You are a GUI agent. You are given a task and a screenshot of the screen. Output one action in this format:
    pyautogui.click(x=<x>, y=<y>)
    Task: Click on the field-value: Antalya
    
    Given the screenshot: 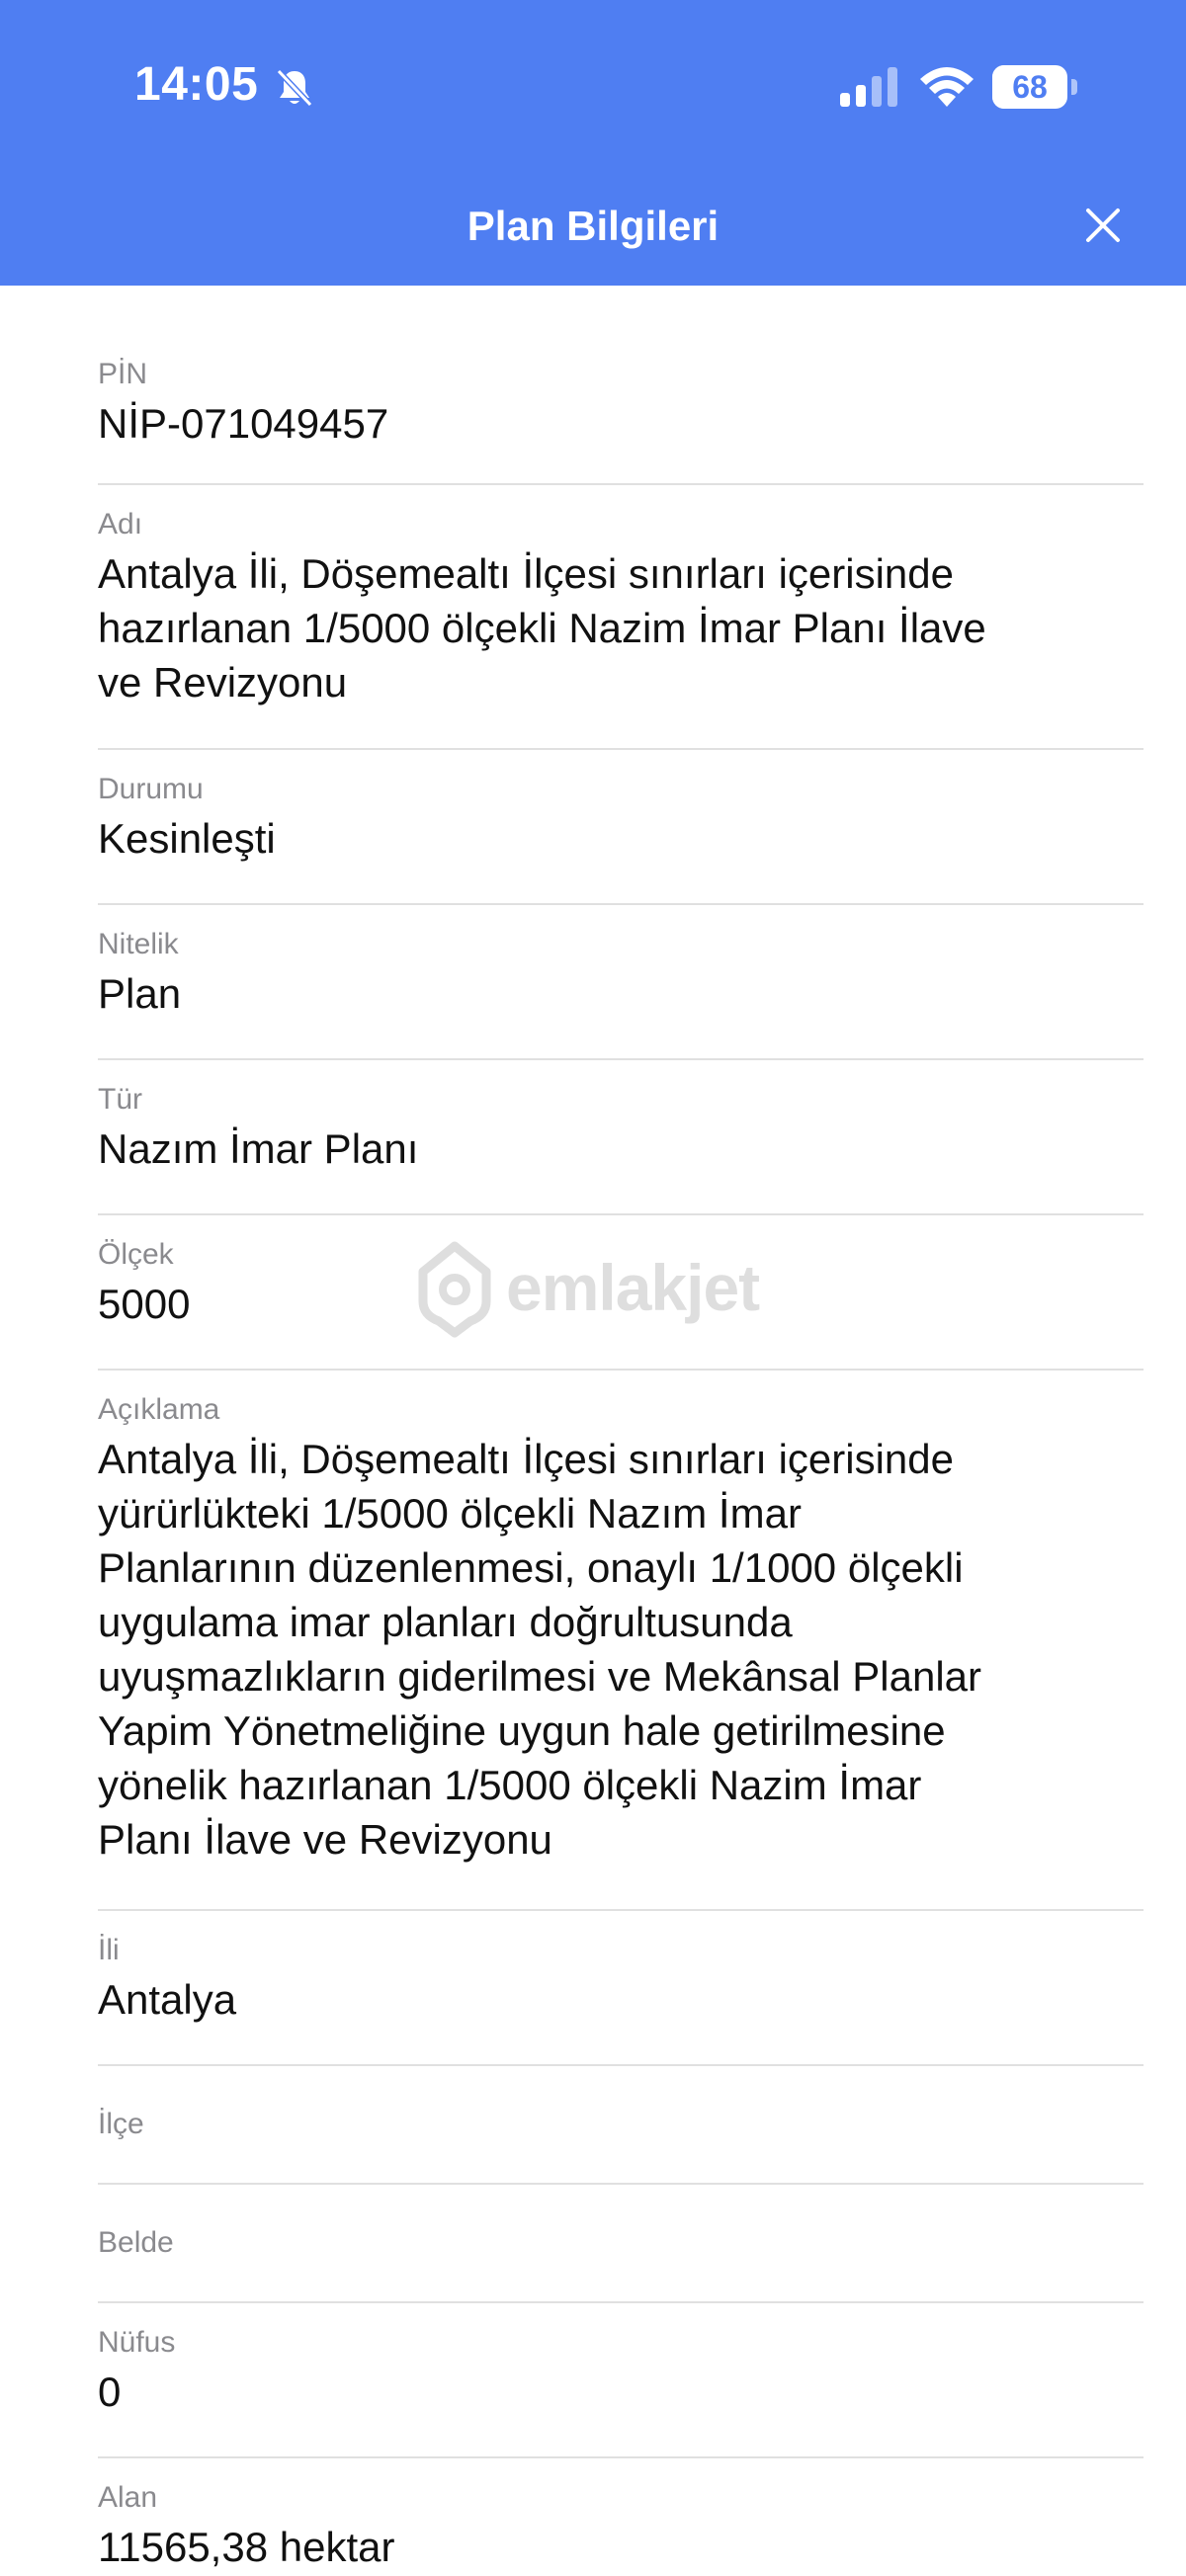 What is the action you would take?
    pyautogui.click(x=167, y=1999)
    